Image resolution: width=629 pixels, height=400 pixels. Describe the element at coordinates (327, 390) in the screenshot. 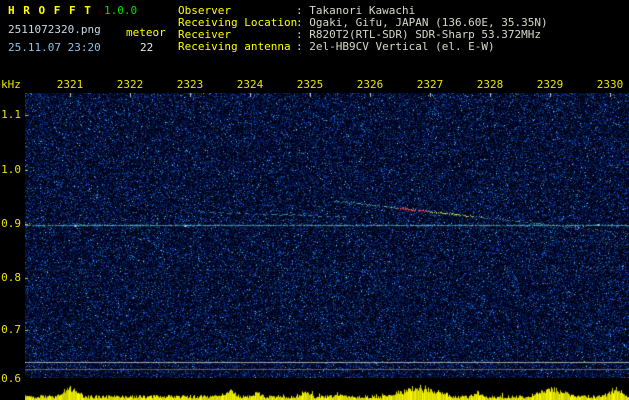

I see `signal-strength-meter` at that location.